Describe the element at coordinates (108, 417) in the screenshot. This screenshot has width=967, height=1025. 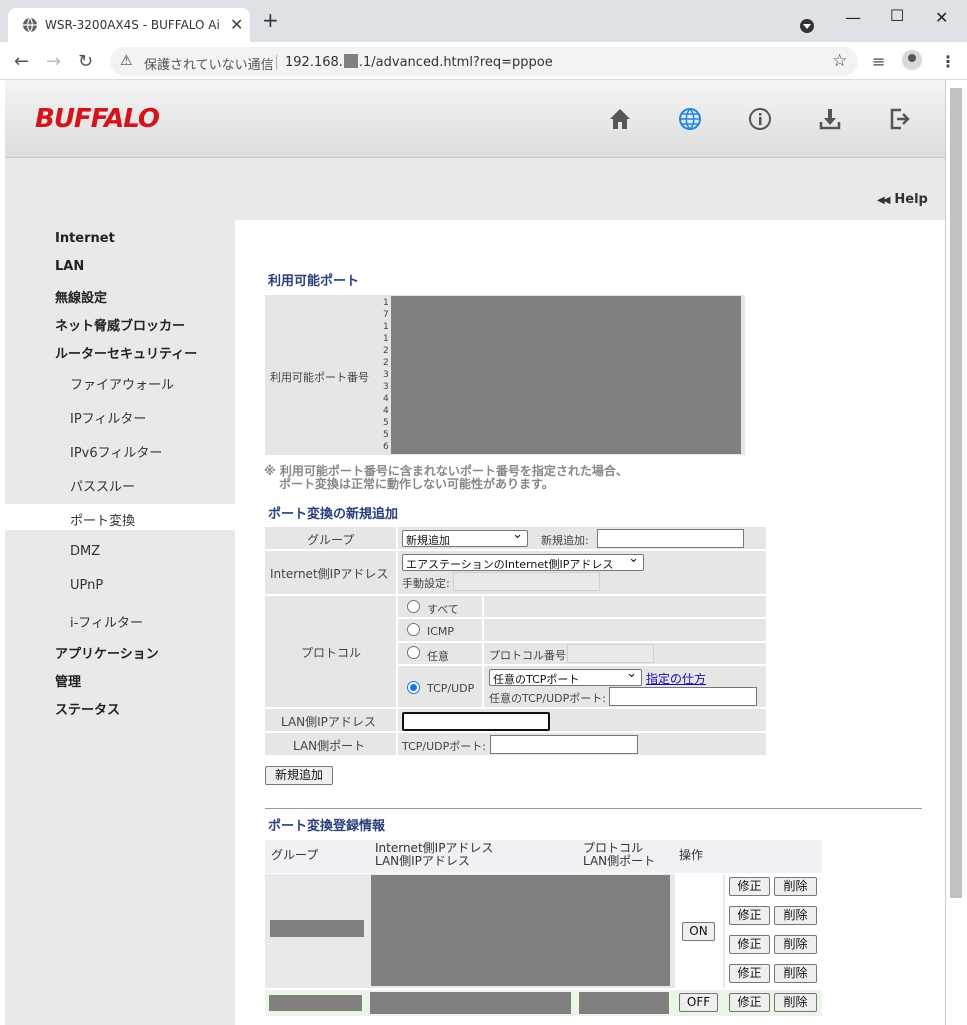
I see `sidebar-sub-ip-filter: IPフィルター` at that location.